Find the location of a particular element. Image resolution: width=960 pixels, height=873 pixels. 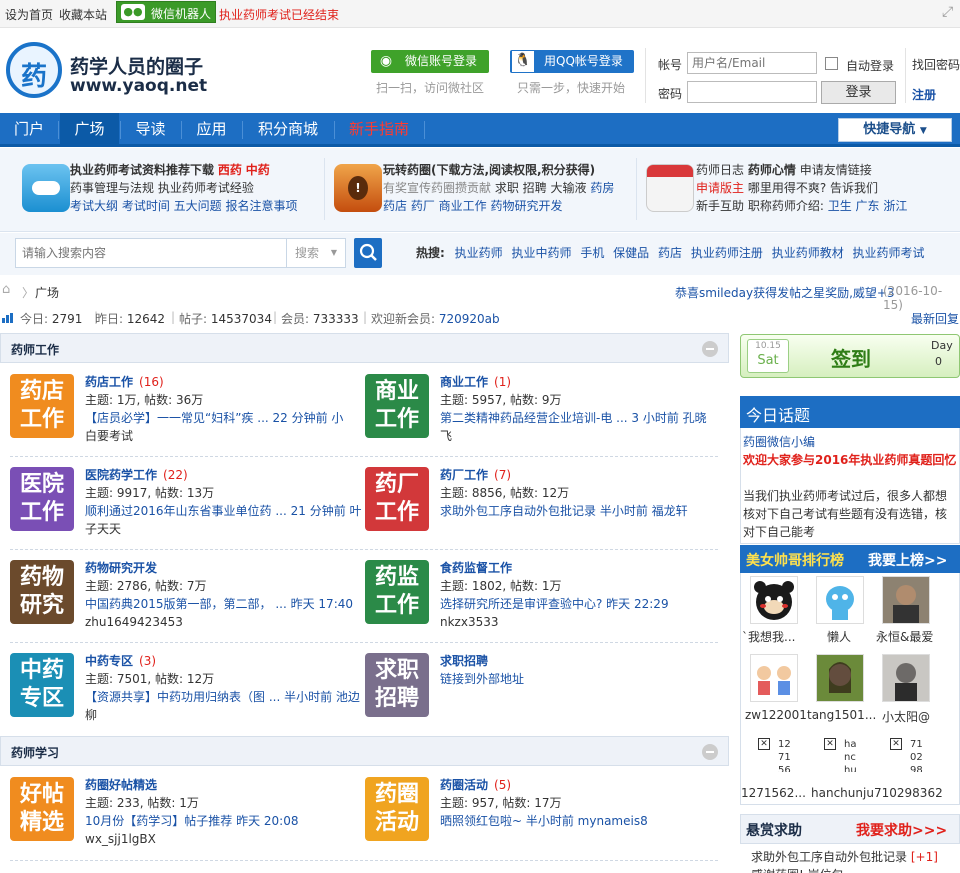

newest-member-link: 720920ab is located at coordinates (469, 319).